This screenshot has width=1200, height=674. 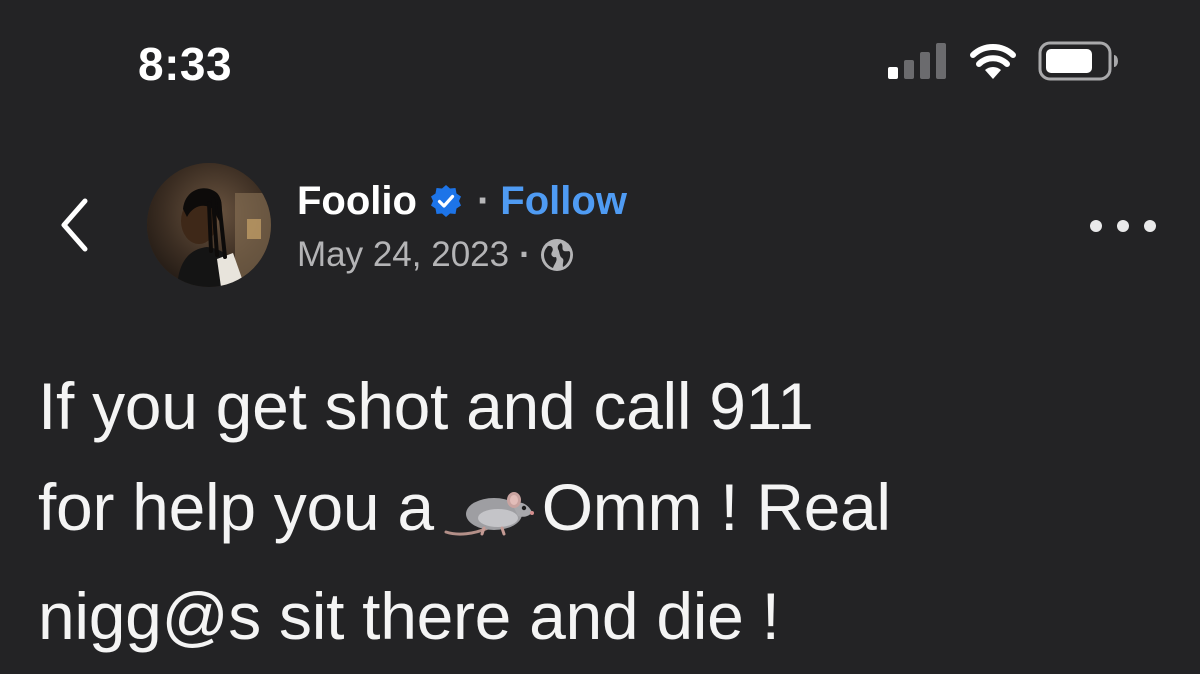 I want to click on author-name: Foolio, so click(x=357, y=201).